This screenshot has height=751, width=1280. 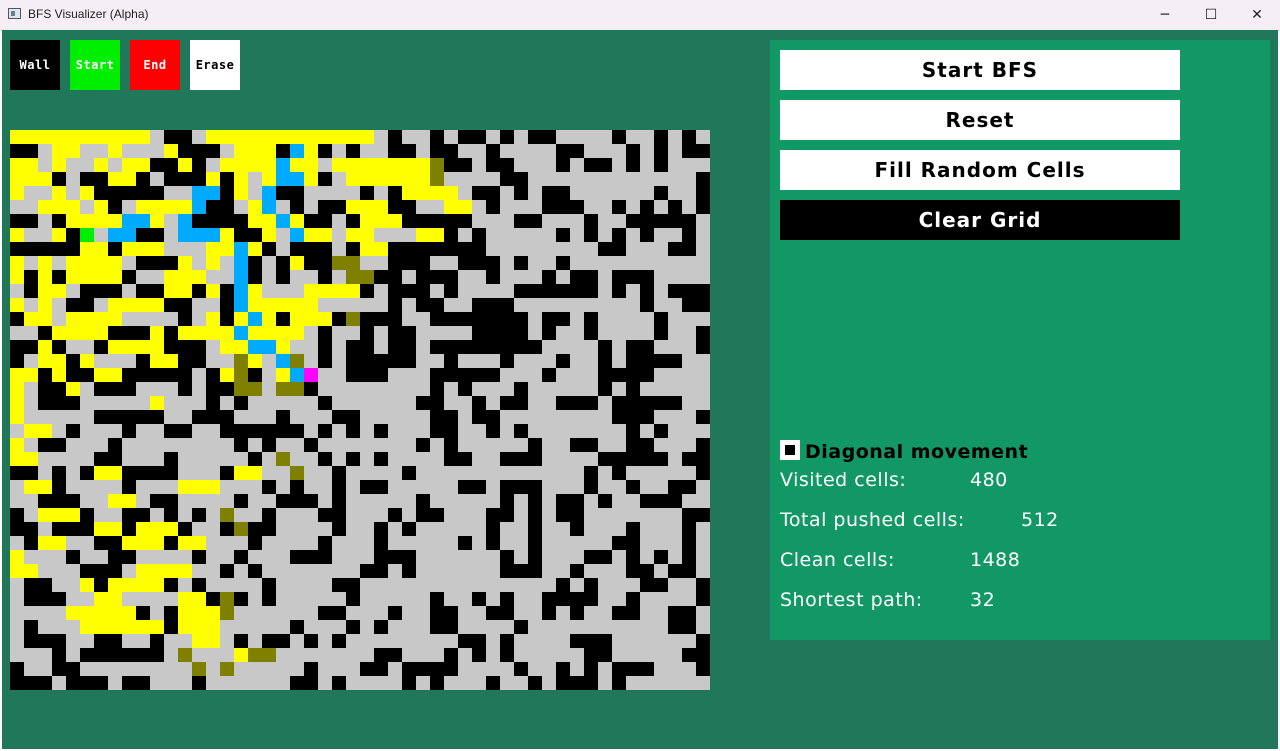 I want to click on frontier-cell, so click(x=283, y=459).